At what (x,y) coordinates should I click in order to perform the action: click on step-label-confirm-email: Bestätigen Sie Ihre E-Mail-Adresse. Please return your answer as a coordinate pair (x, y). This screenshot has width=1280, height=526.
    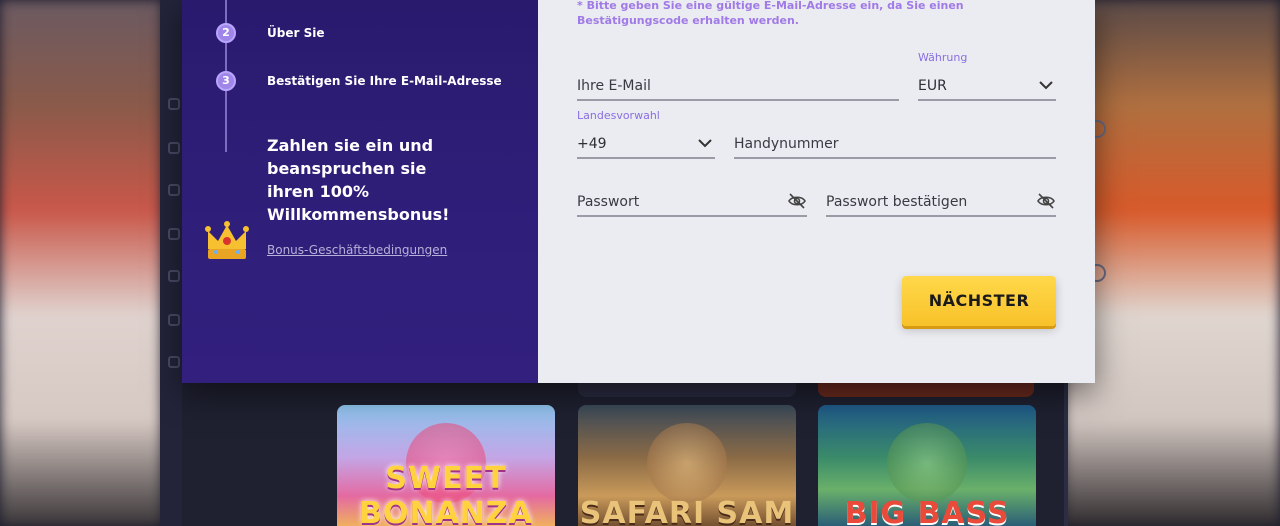
    Looking at the image, I should click on (384, 81).